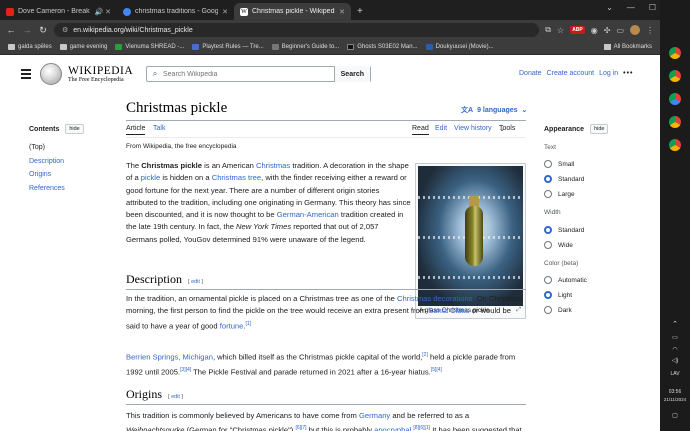 The image size is (690, 431). I want to click on reload-icon: ↻, so click(43, 30).